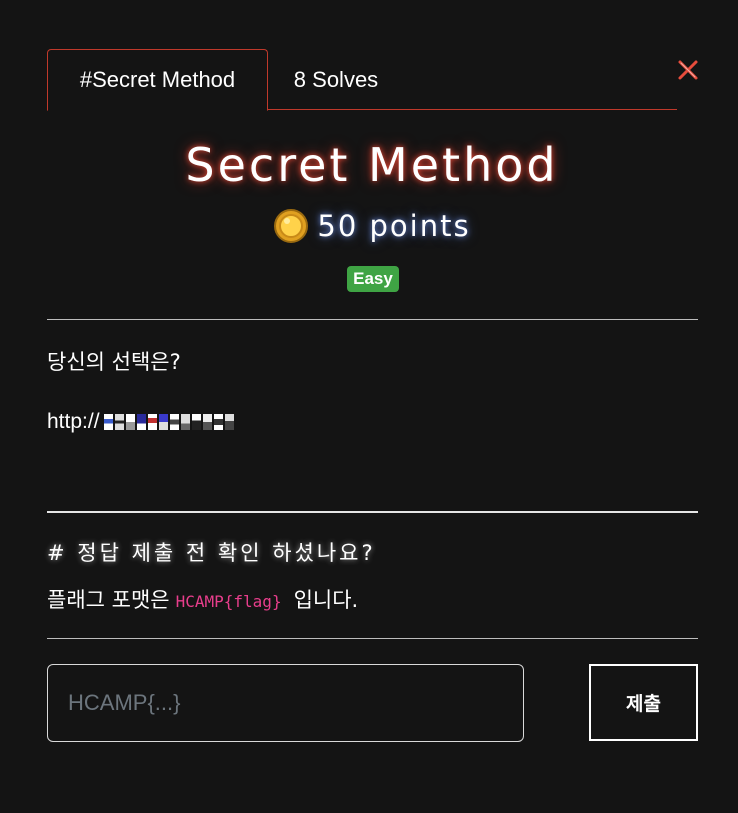  What do you see at coordinates (108, 600) in the screenshot?
I see `notice-prefix: 플래그 포맷은` at bounding box center [108, 600].